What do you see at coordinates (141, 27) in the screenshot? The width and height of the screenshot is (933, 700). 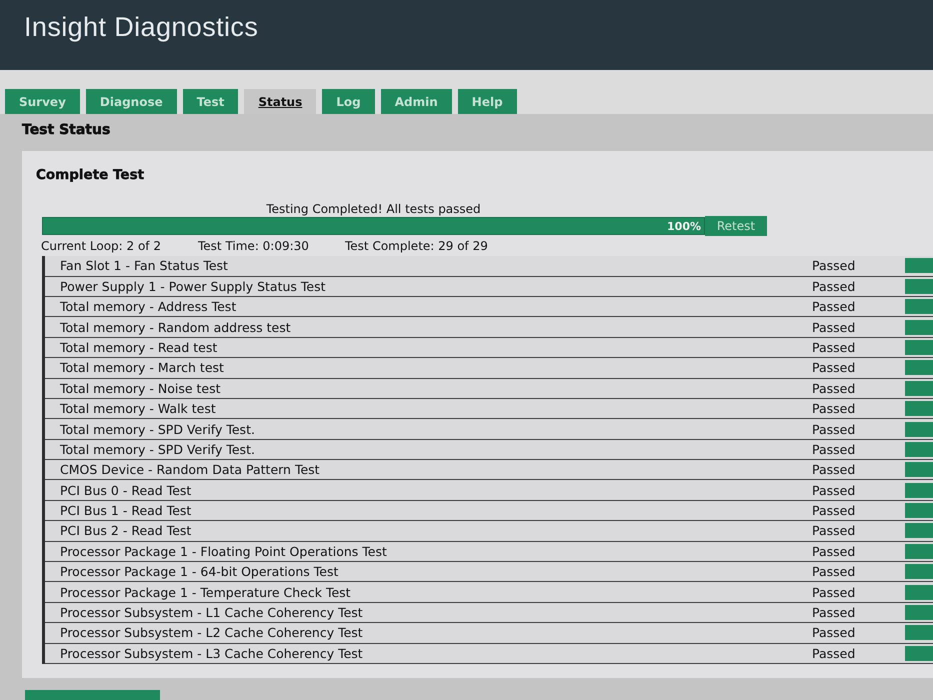 I see `app-title: Insight Diagnostics` at bounding box center [141, 27].